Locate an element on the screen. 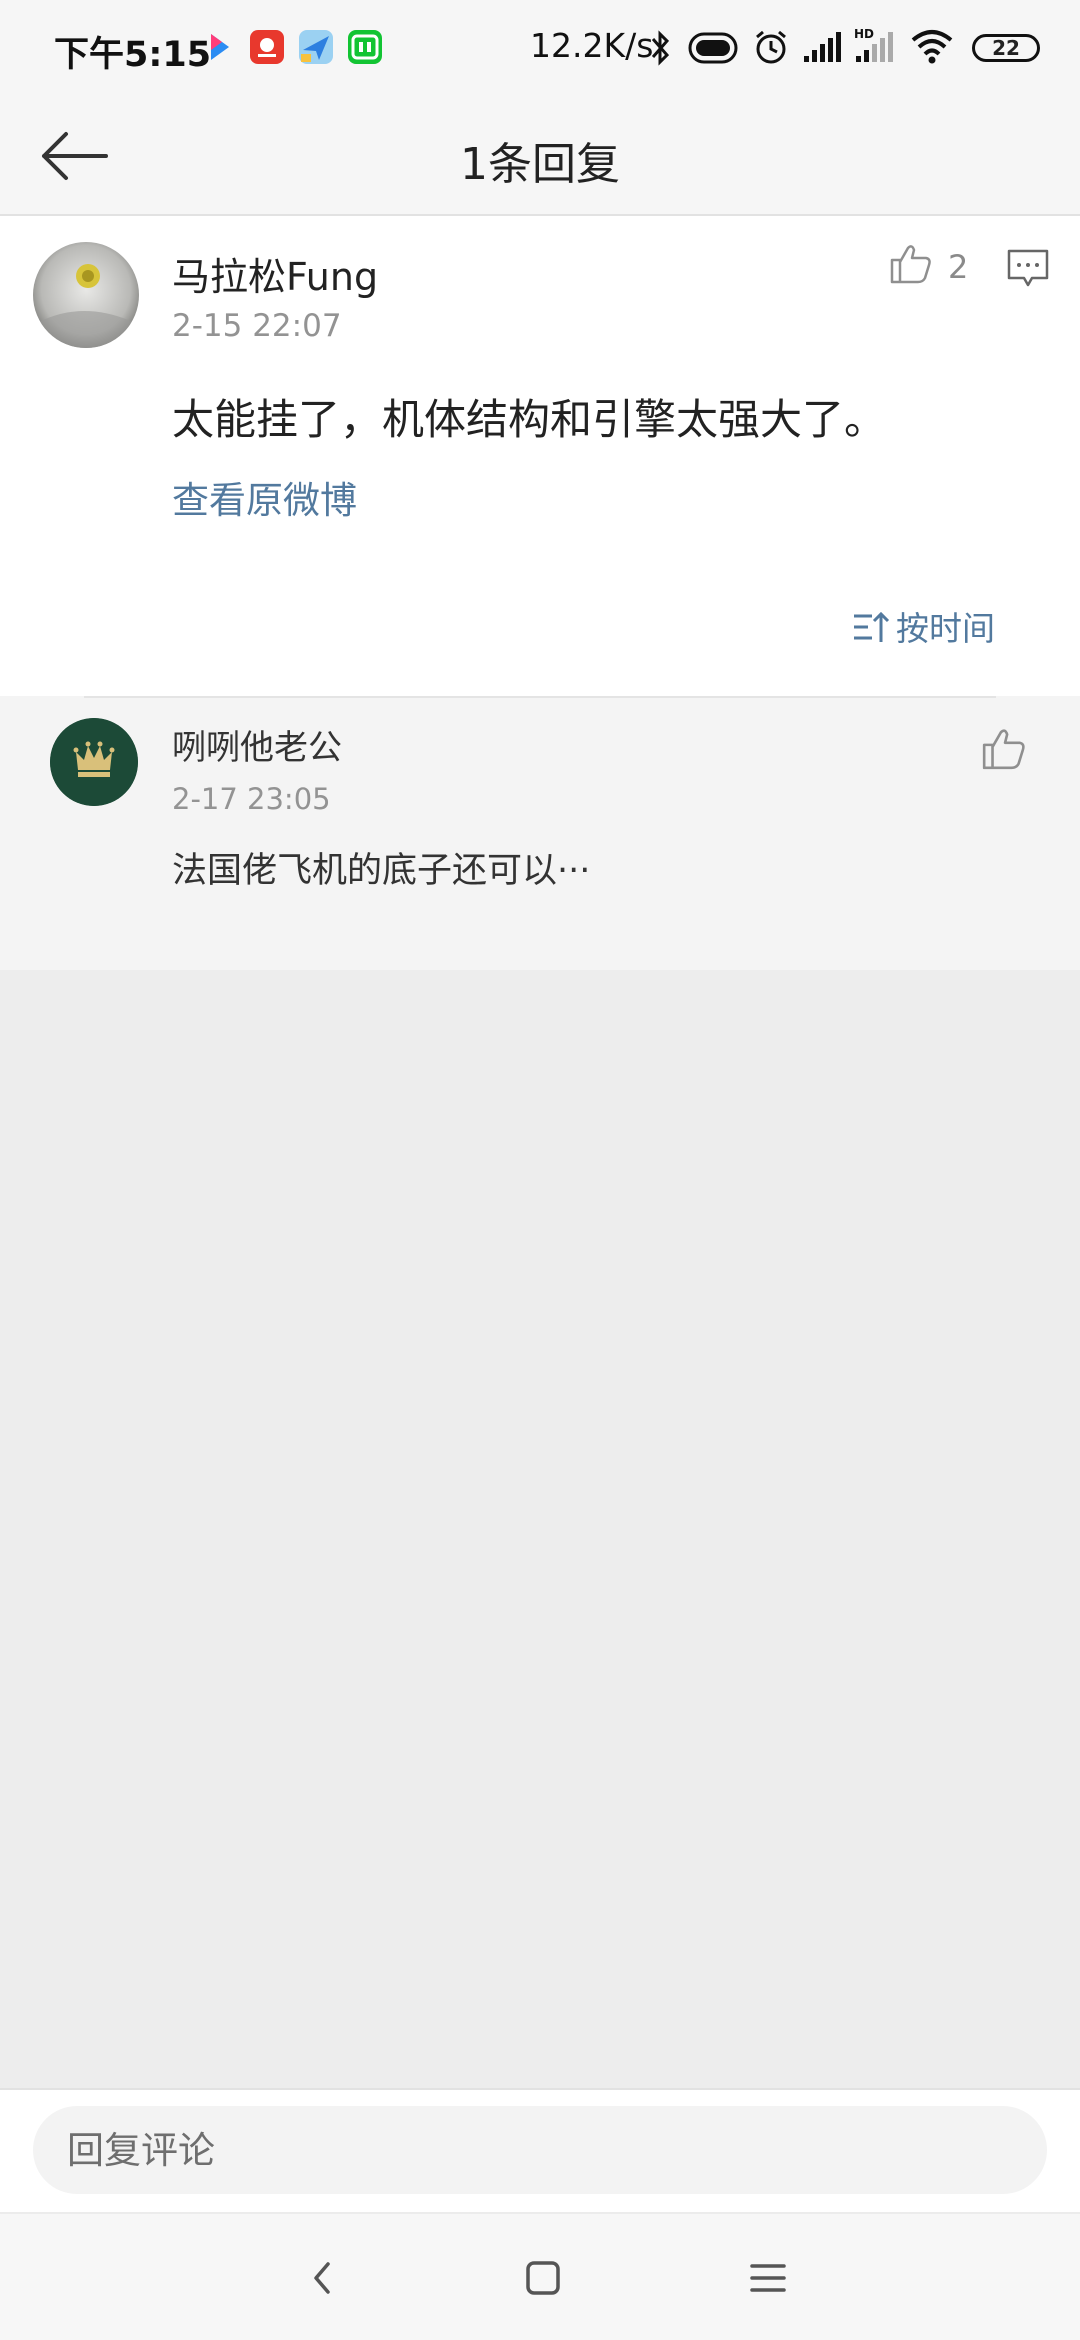 This screenshot has height=2340, width=1080. svg-text: HD is located at coordinates (864, 34).